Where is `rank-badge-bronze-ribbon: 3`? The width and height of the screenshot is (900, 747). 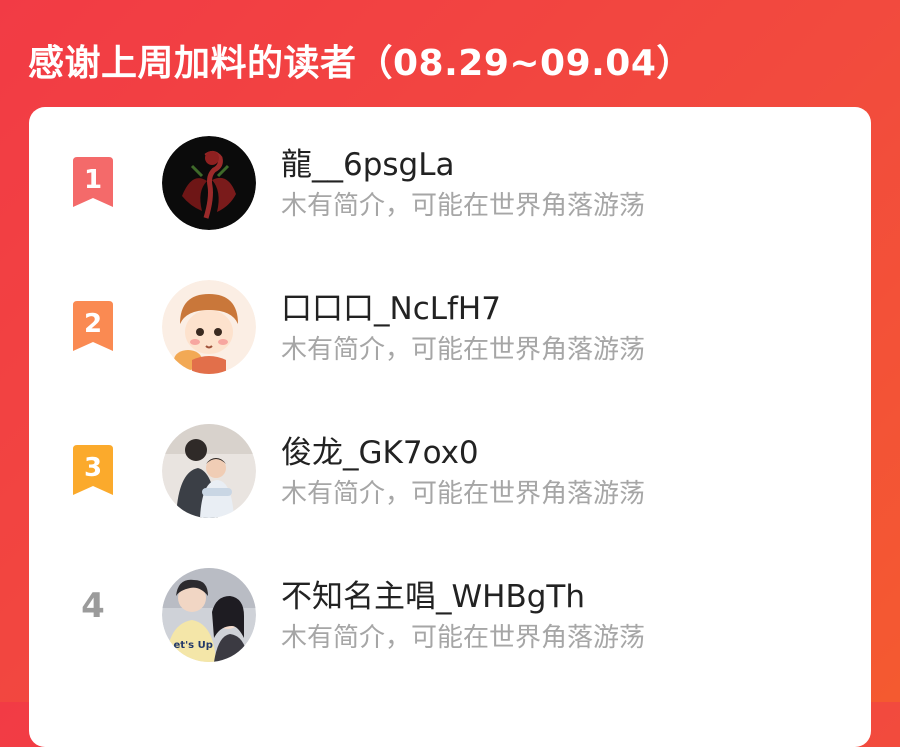 rank-badge-bronze-ribbon: 3 is located at coordinates (93, 471).